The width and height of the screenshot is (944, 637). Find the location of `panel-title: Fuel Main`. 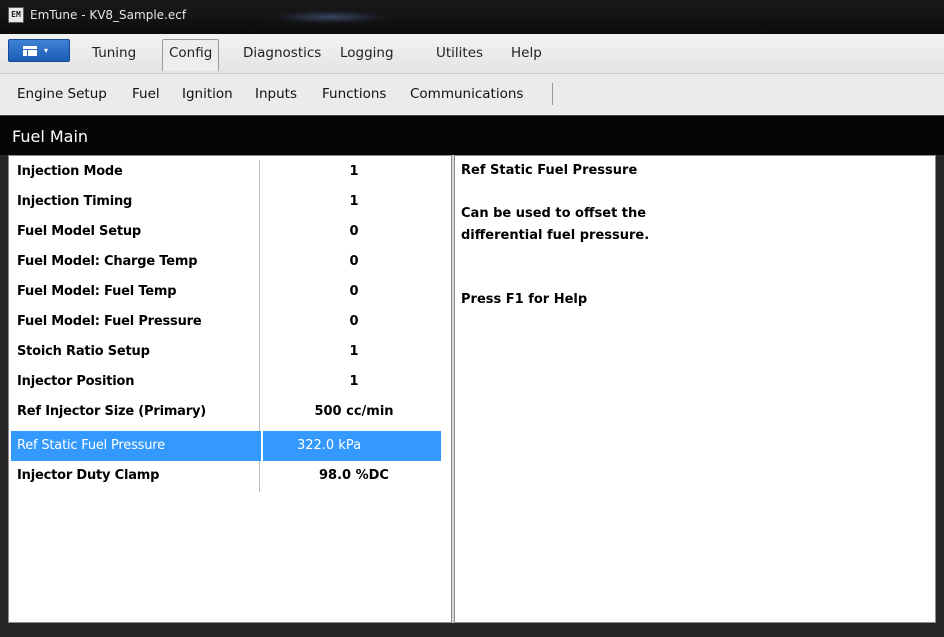

panel-title: Fuel Main is located at coordinates (50, 136).